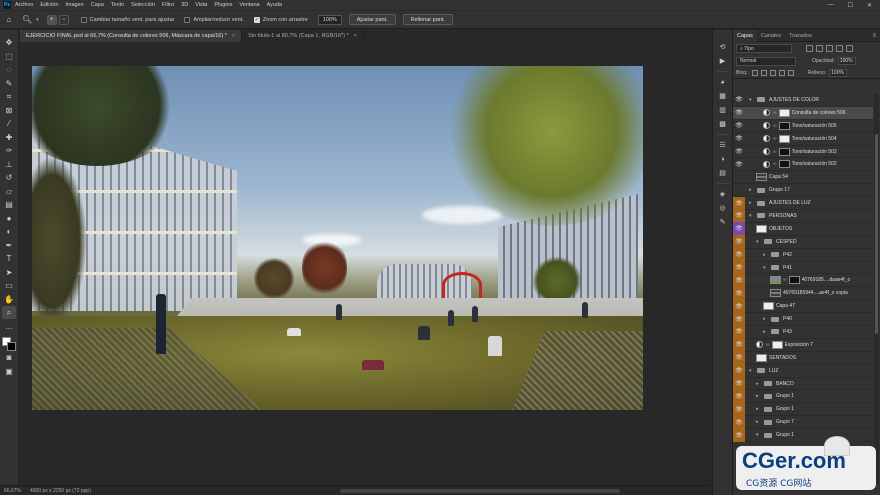  Describe the element at coordinates (9, 137) in the screenshot. I see `healing-brush-tool-icon: ✚` at that location.